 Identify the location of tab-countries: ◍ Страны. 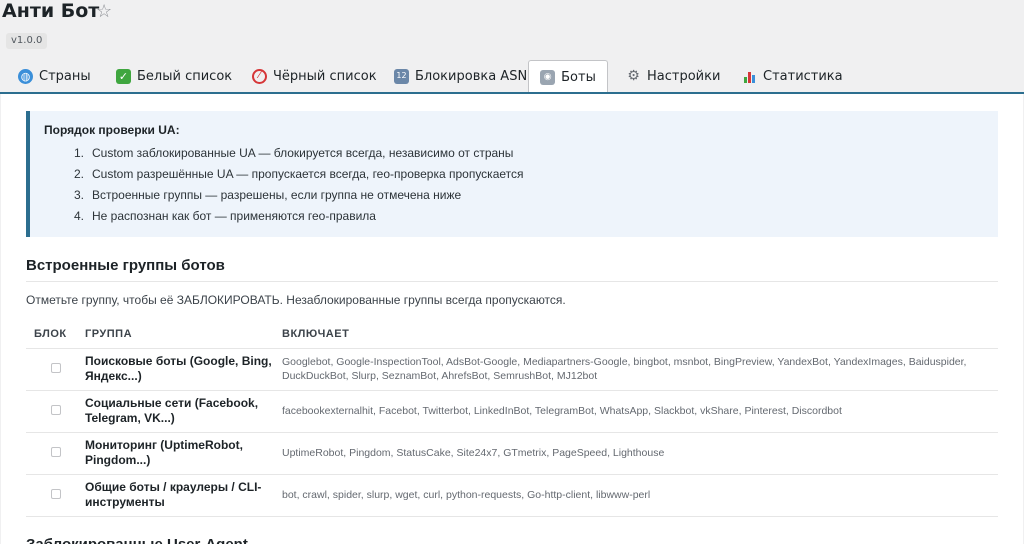
(54, 76).